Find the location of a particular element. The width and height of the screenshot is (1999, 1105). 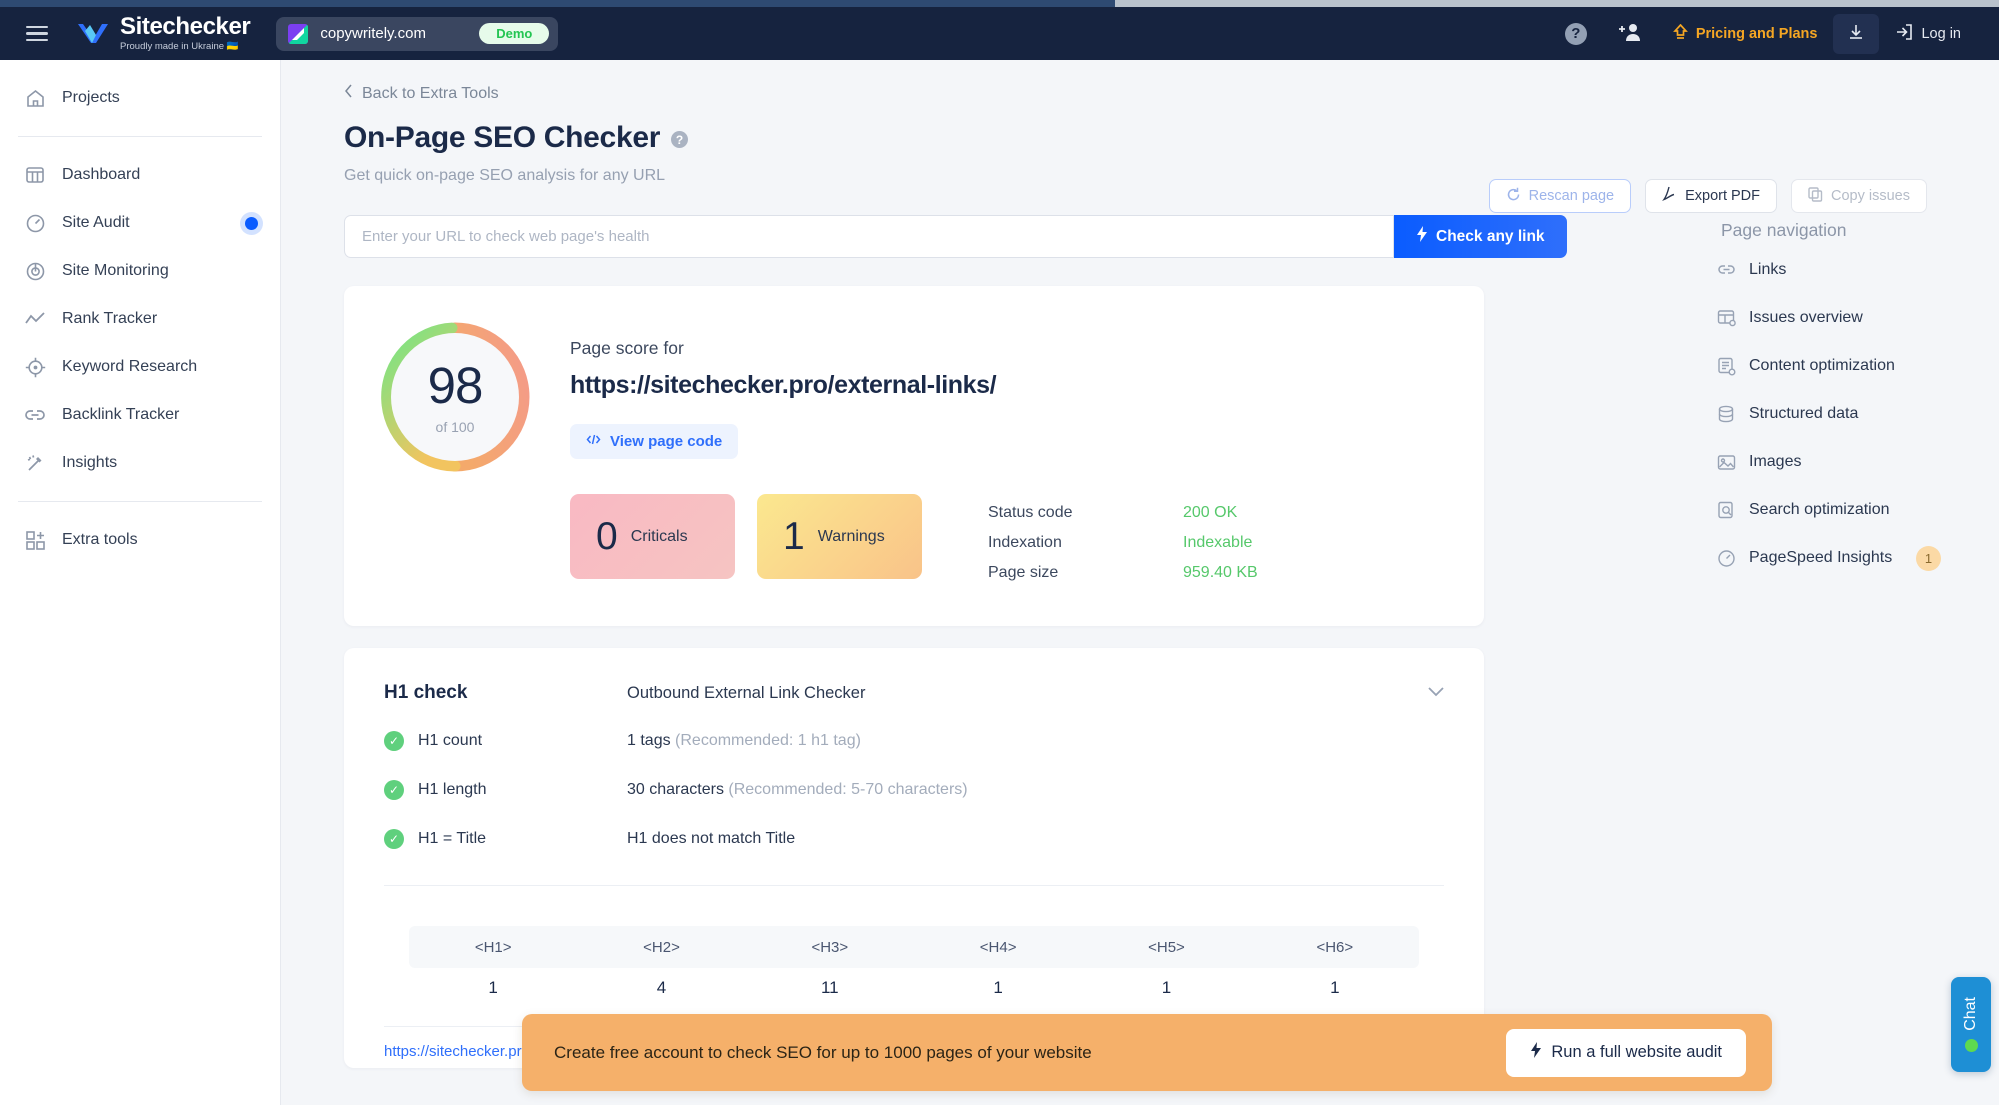

criticals-card: 0 Criticals is located at coordinates (652, 536).